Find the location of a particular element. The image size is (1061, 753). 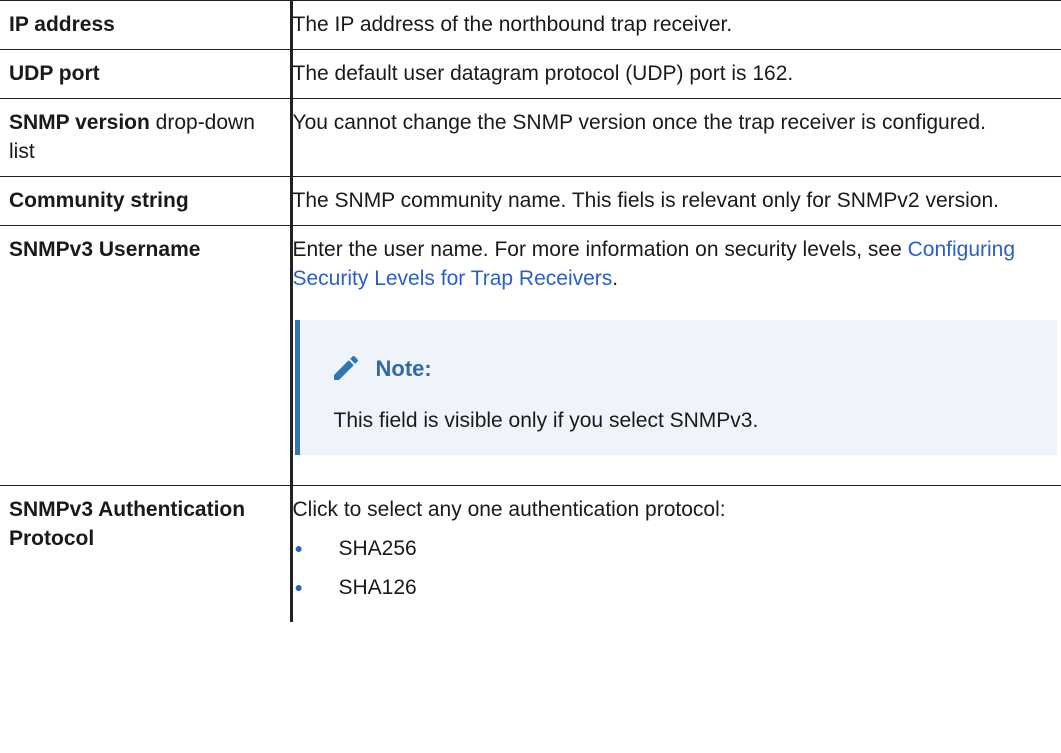

term-label: UDP port is located at coordinates (54, 73).